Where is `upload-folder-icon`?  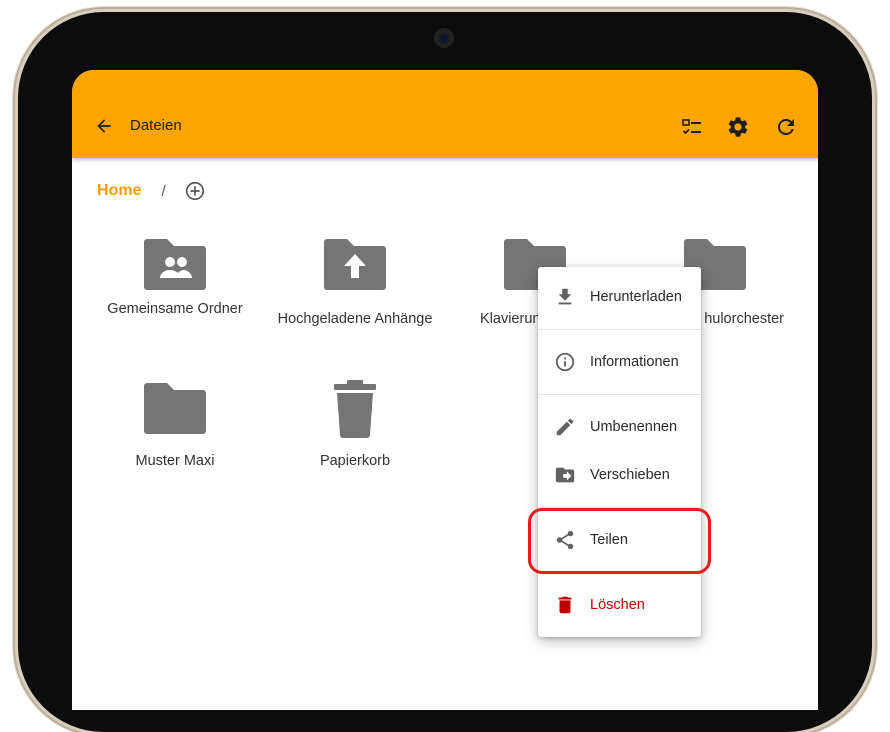 upload-folder-icon is located at coordinates (355, 264).